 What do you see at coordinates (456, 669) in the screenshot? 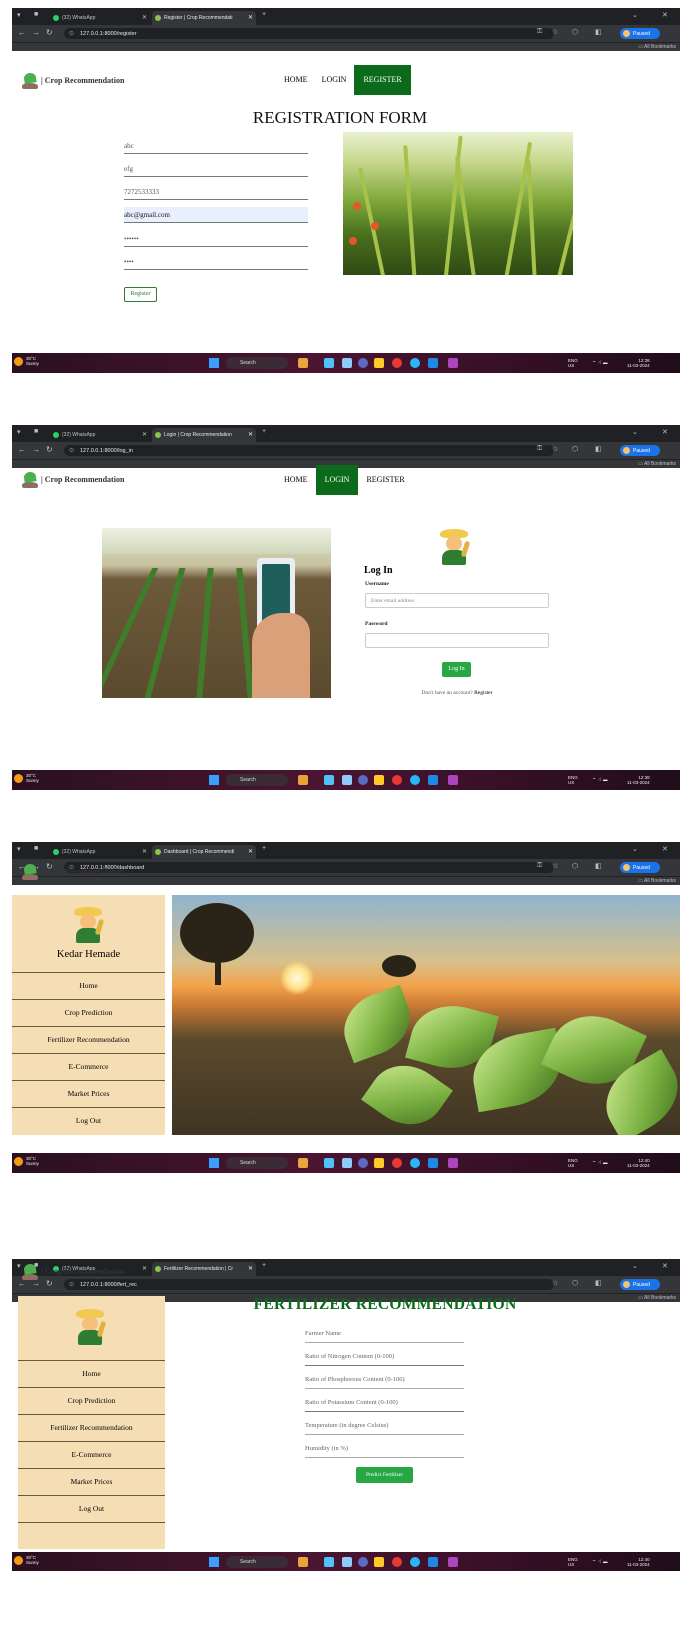
I see `login-button: Log In` at bounding box center [456, 669].